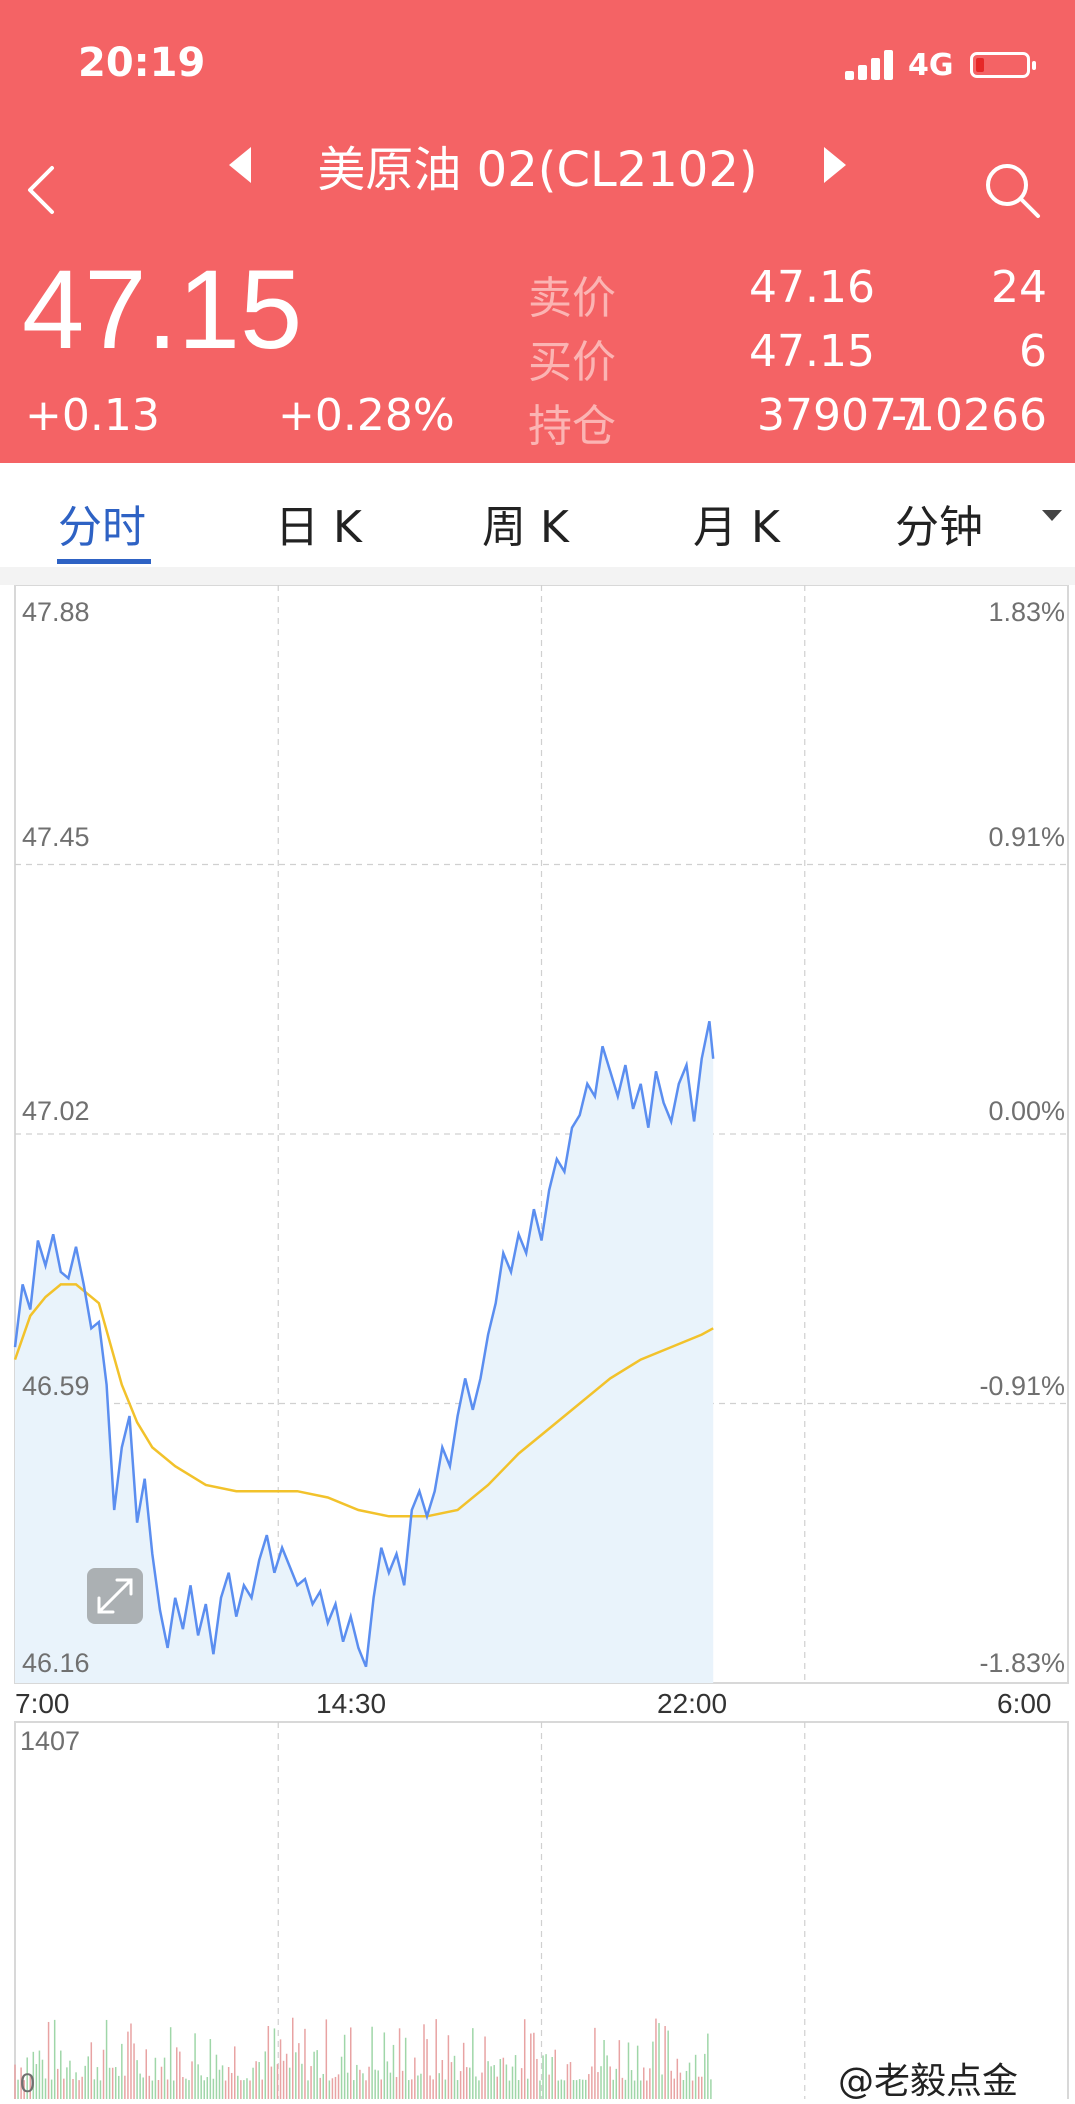 The width and height of the screenshot is (1075, 2104). What do you see at coordinates (1026, 612) in the screenshot?
I see `y-right-tick: 1.83%` at bounding box center [1026, 612].